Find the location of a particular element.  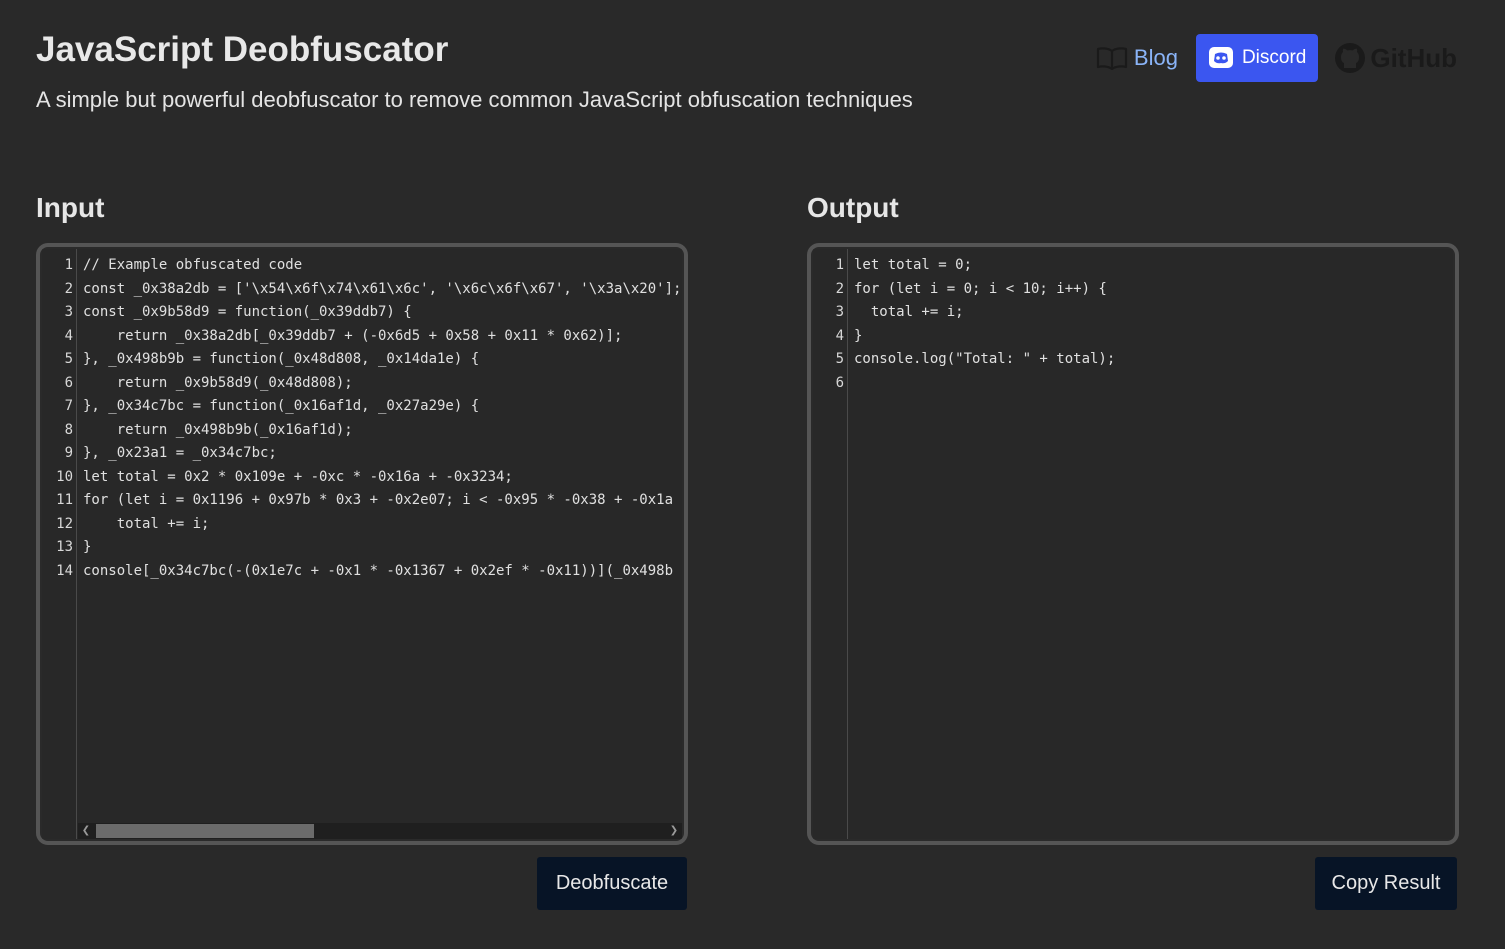

line-number: 7 is located at coordinates (68, 406).